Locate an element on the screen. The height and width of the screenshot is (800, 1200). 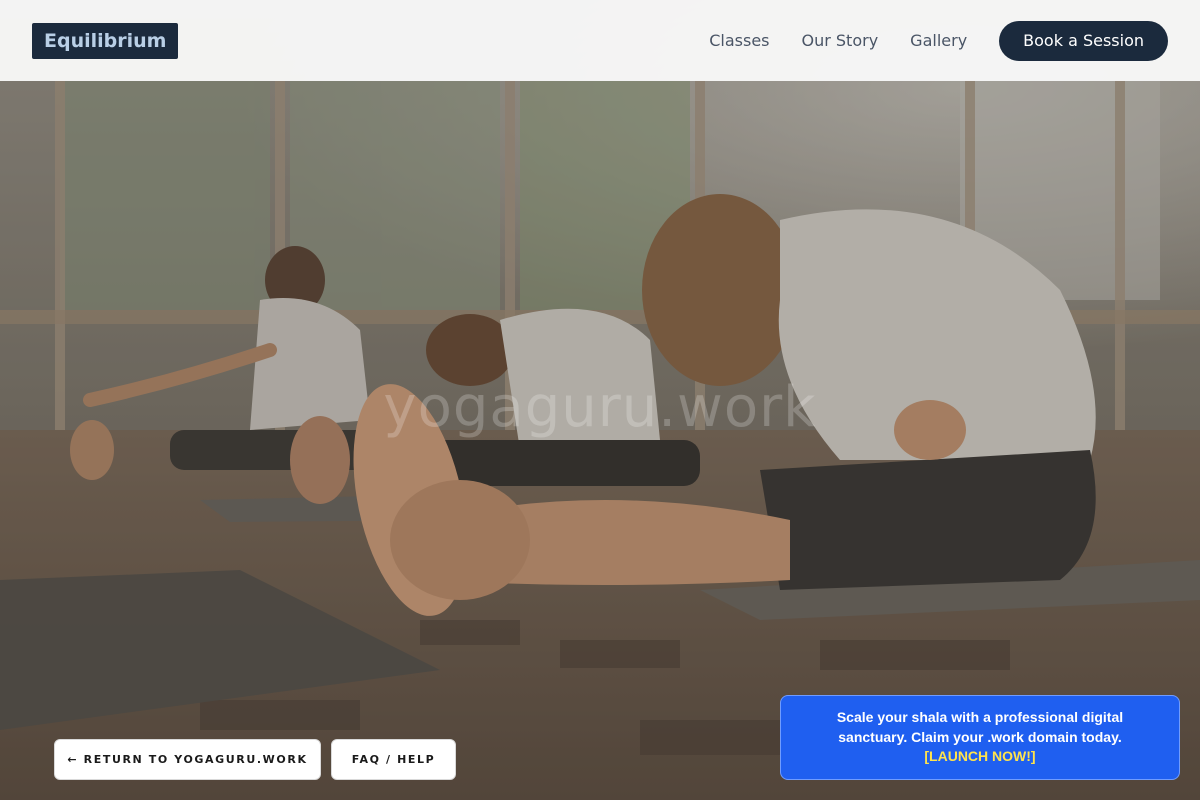
nav-link-classes: Classes is located at coordinates (739, 40).